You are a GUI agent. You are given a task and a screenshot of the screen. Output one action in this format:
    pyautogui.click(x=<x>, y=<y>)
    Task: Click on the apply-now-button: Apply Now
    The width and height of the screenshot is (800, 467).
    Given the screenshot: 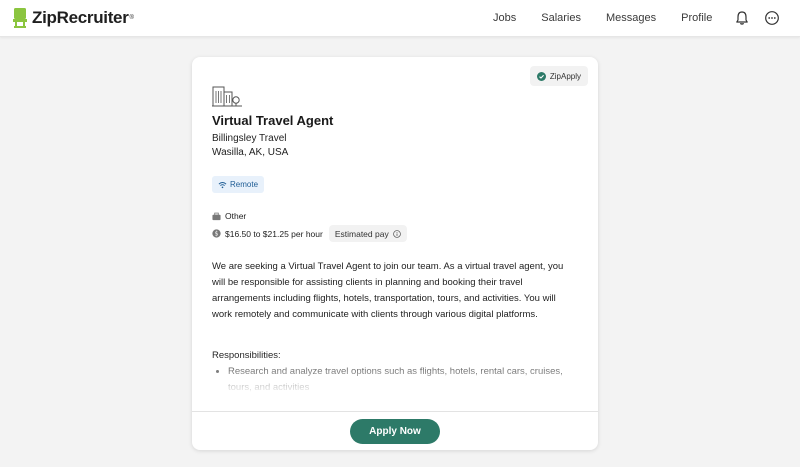 What is the action you would take?
    pyautogui.click(x=395, y=431)
    